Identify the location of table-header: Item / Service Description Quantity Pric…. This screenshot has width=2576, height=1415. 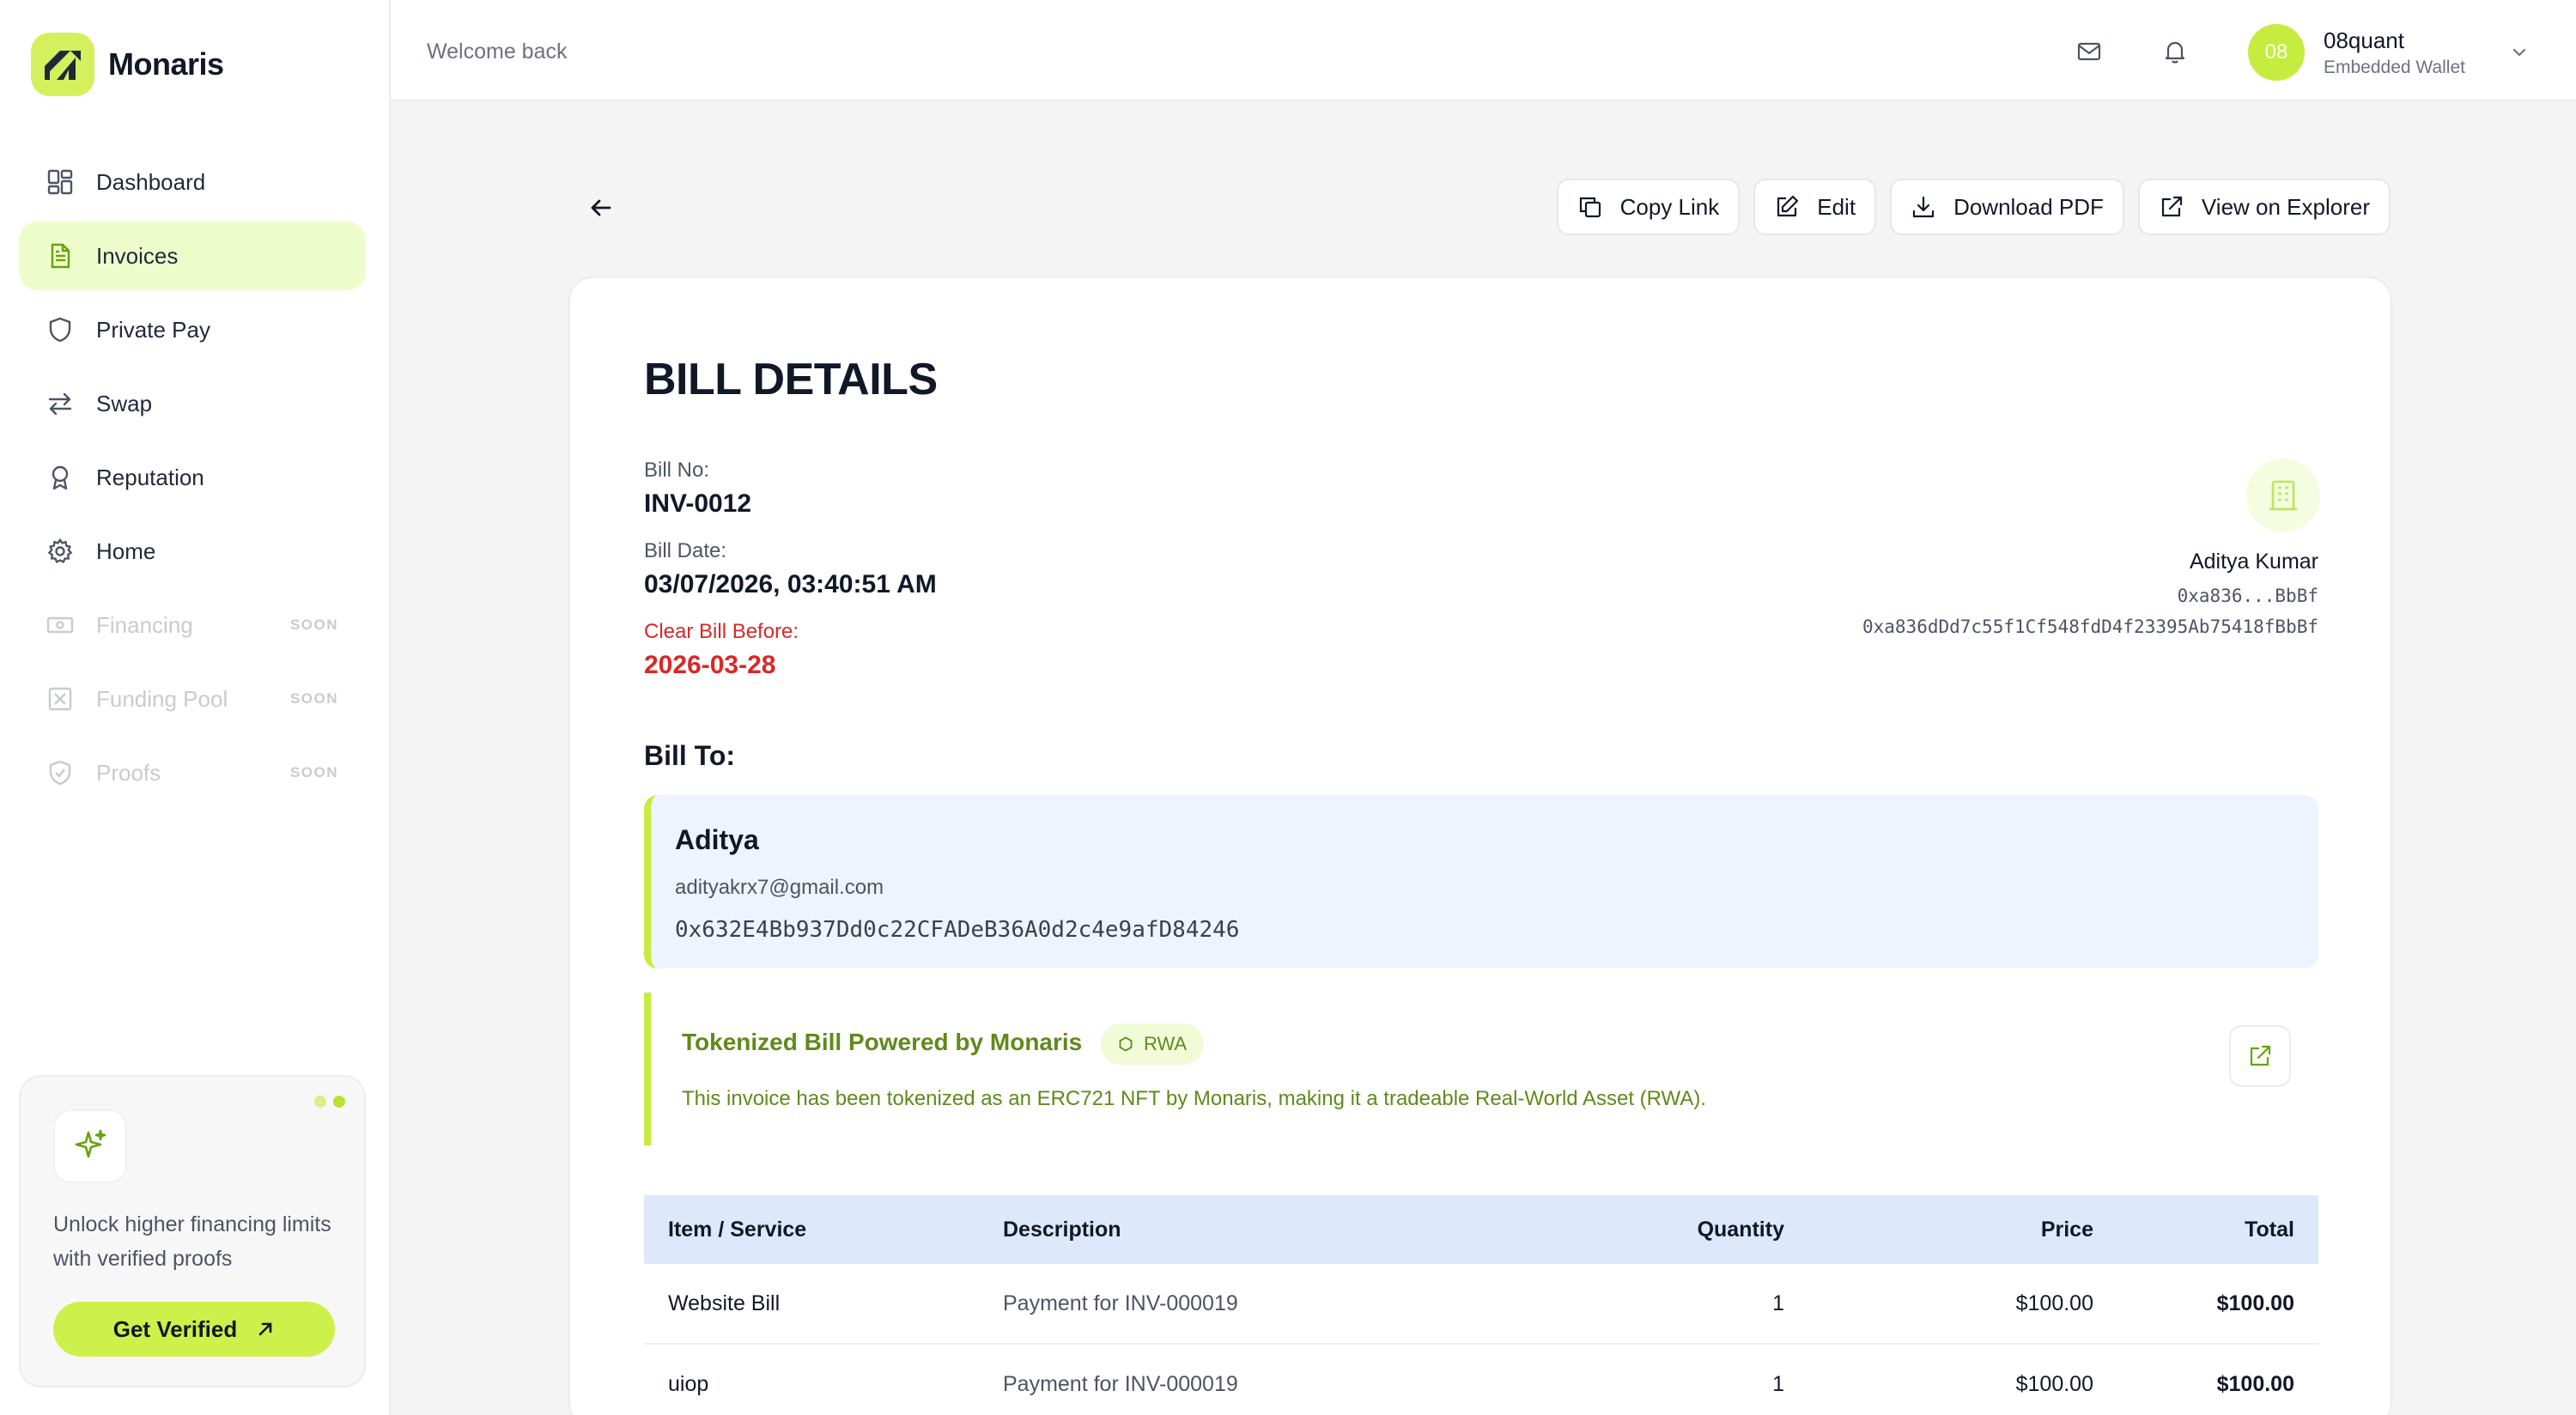
(1481, 1229).